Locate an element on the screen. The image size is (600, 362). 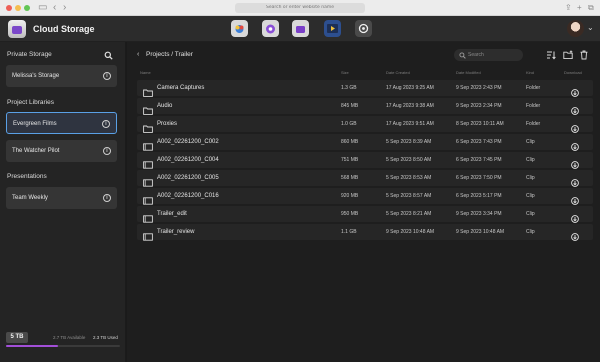
file-name: A002_02261200_C004 is located at coordinates (188, 160).